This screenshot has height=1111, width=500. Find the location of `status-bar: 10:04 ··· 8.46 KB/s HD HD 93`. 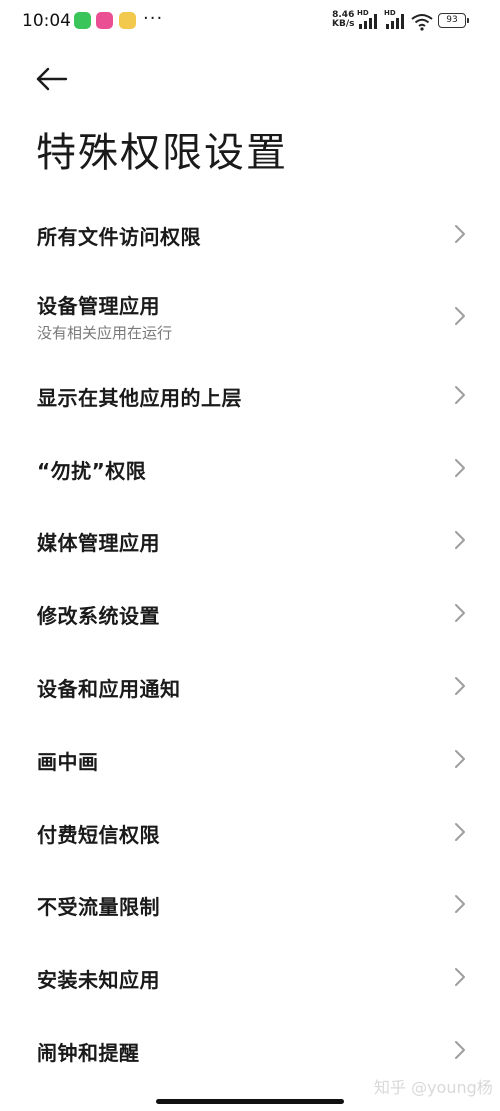

status-bar: 10:04 ··· 8.46 KB/s HD HD 93 is located at coordinates (250, 22).